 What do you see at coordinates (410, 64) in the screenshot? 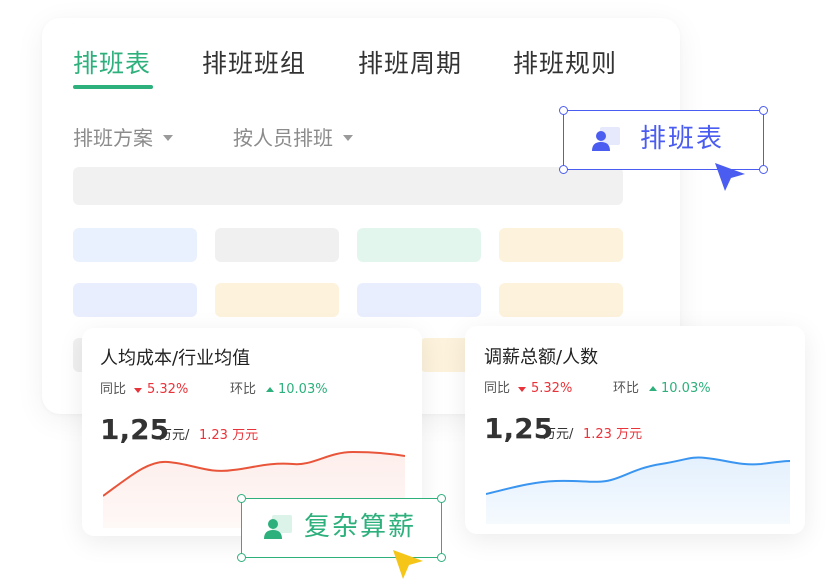
I see `tab-schedule-cycle: 排班周期` at bounding box center [410, 64].